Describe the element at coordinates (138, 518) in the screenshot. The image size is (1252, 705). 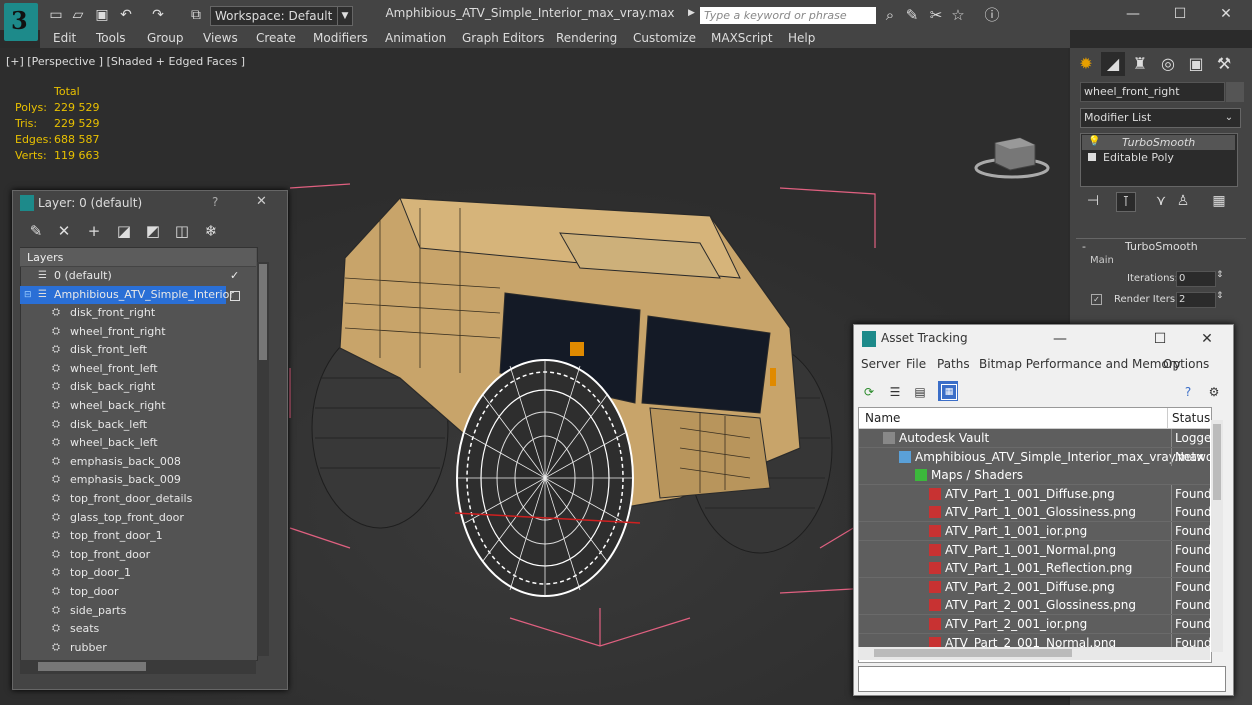
I see `layer-object-row: ⛭ glass_top_front_door` at that location.